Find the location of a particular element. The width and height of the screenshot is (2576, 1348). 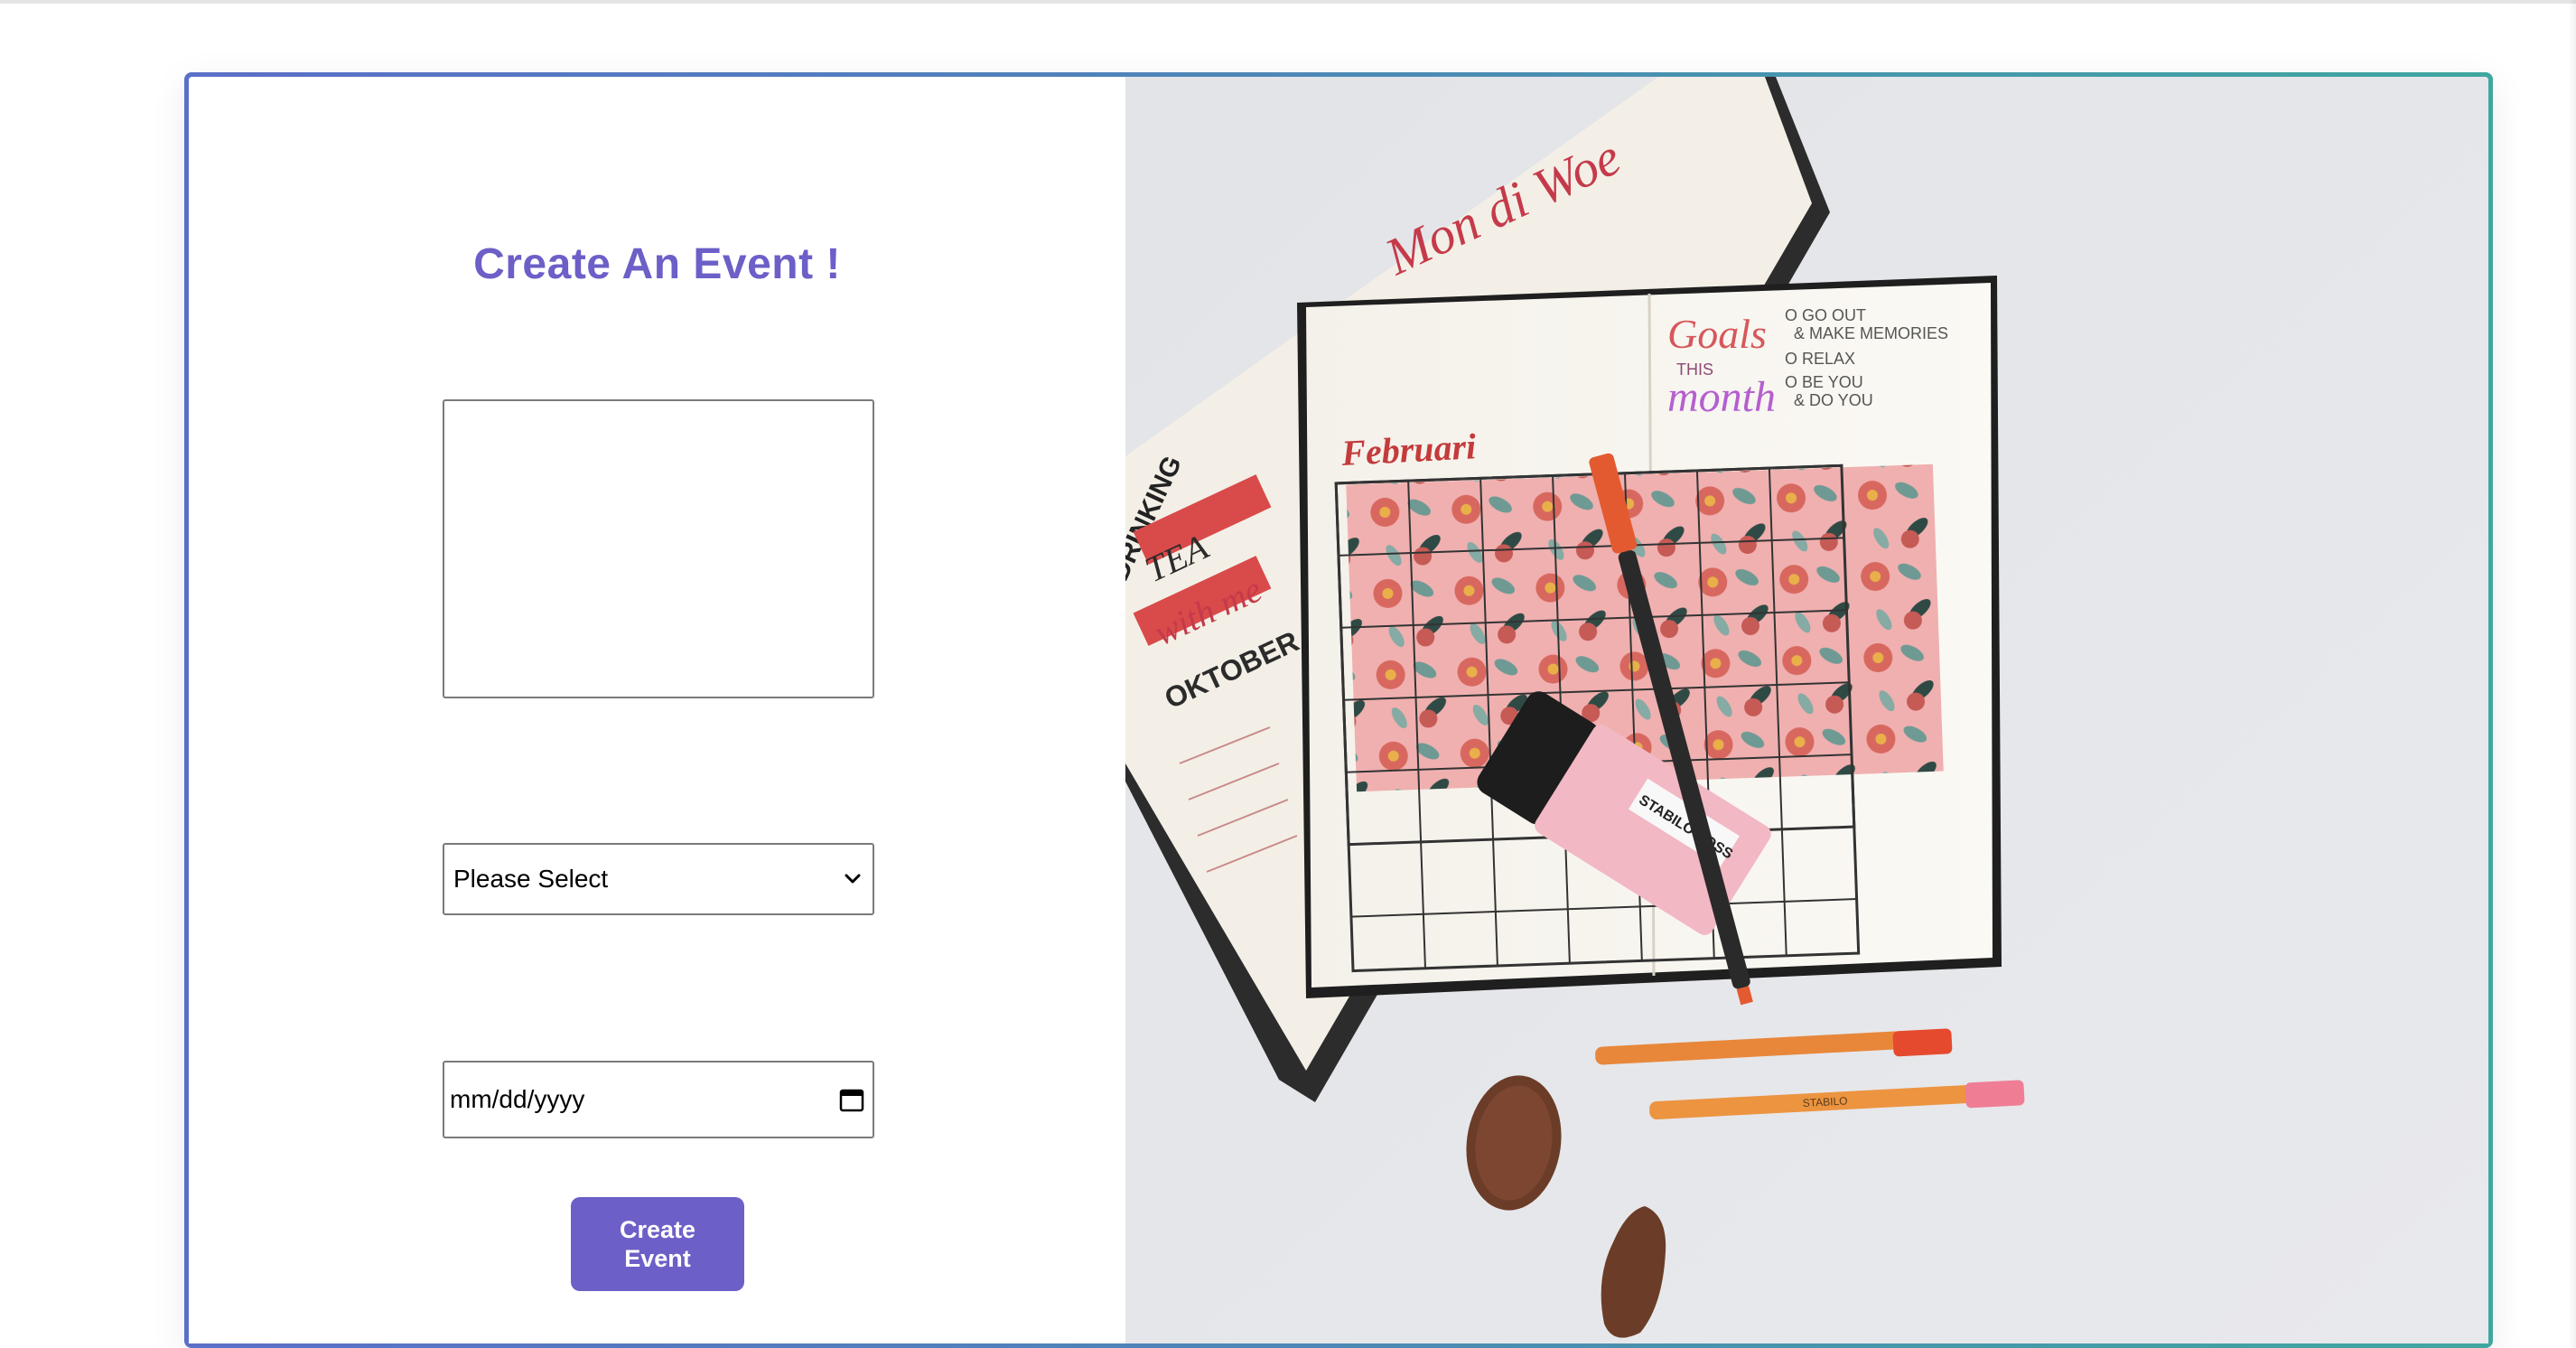

goal-text: O BE YOU is located at coordinates (1824, 382).